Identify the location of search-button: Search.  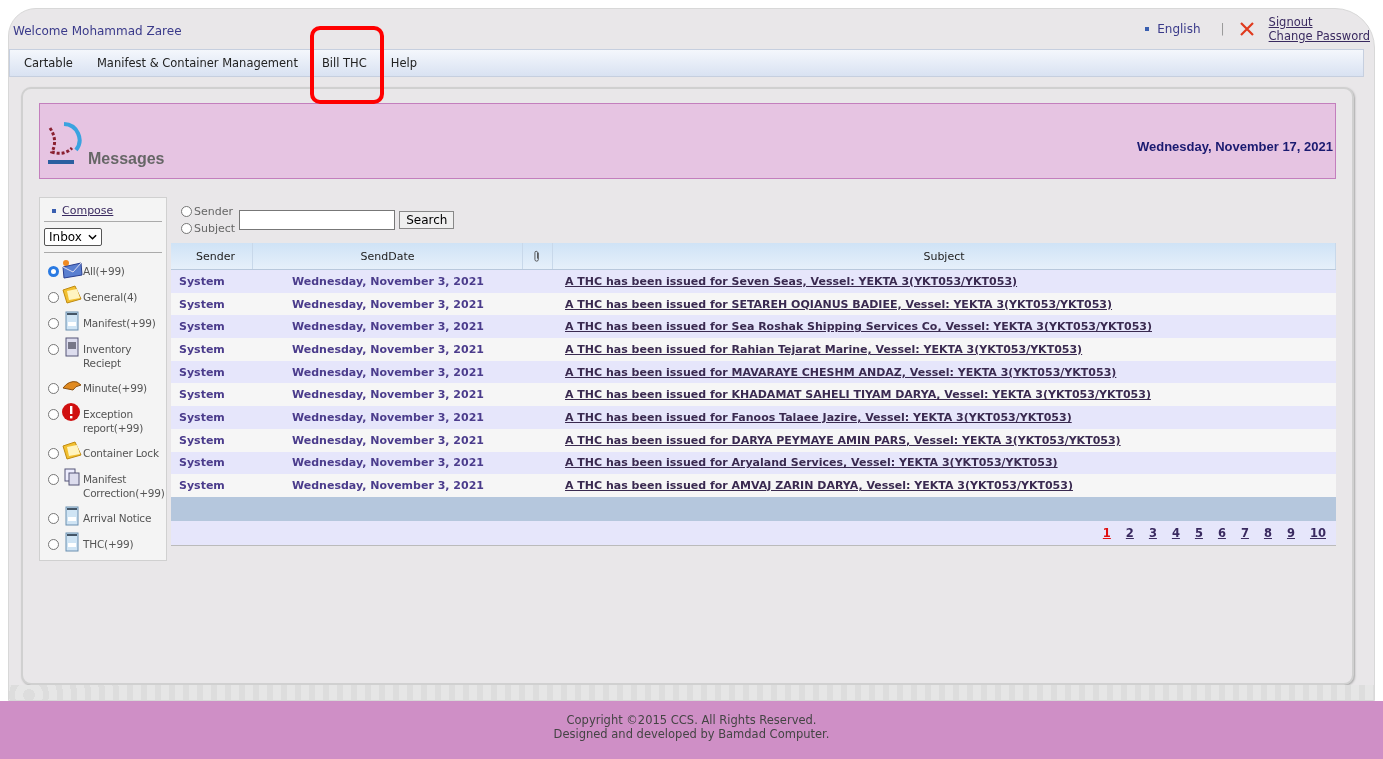
(427, 220).